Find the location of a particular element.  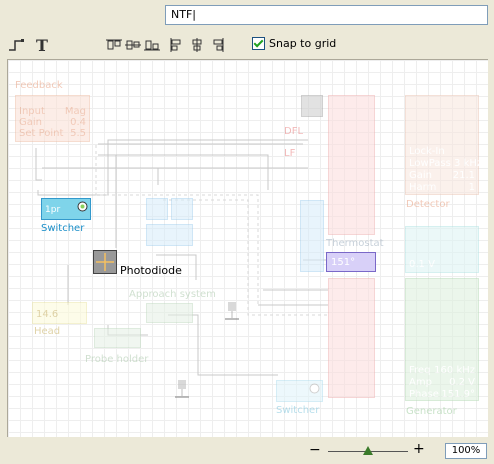

generator-input-block is located at coordinates (351, 338).